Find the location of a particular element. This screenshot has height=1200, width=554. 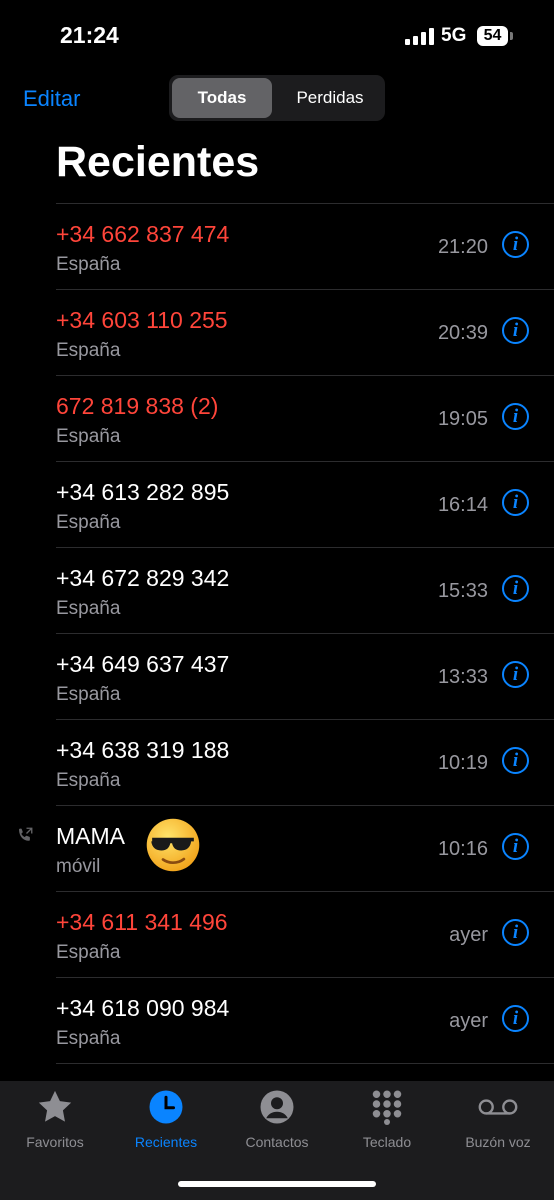

call-row: +34 662 837 474 España 21:20 i is located at coordinates (305, 247).